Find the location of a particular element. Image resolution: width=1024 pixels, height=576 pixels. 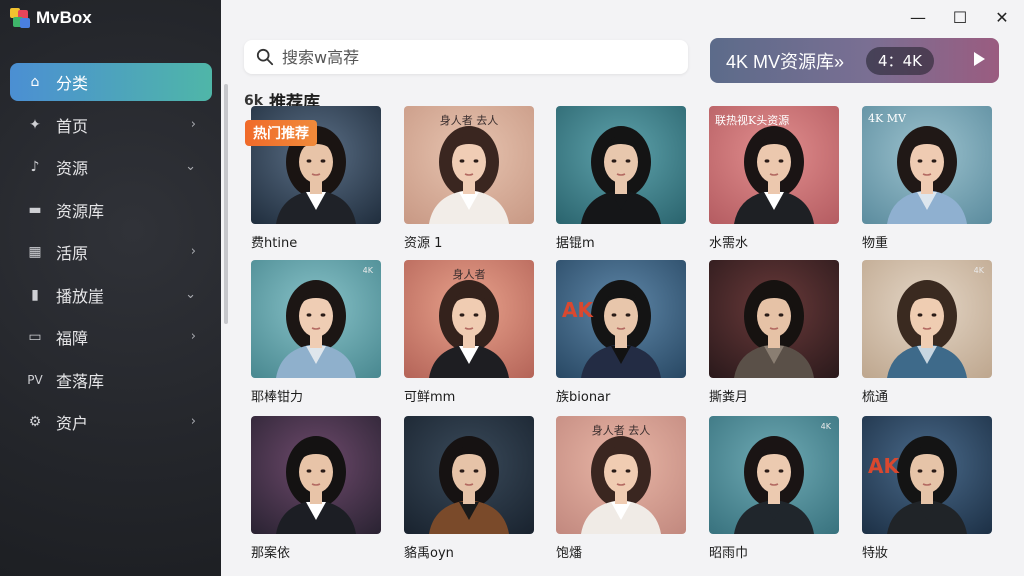

mv-caption: 梳通 is located at coordinates (927, 395).